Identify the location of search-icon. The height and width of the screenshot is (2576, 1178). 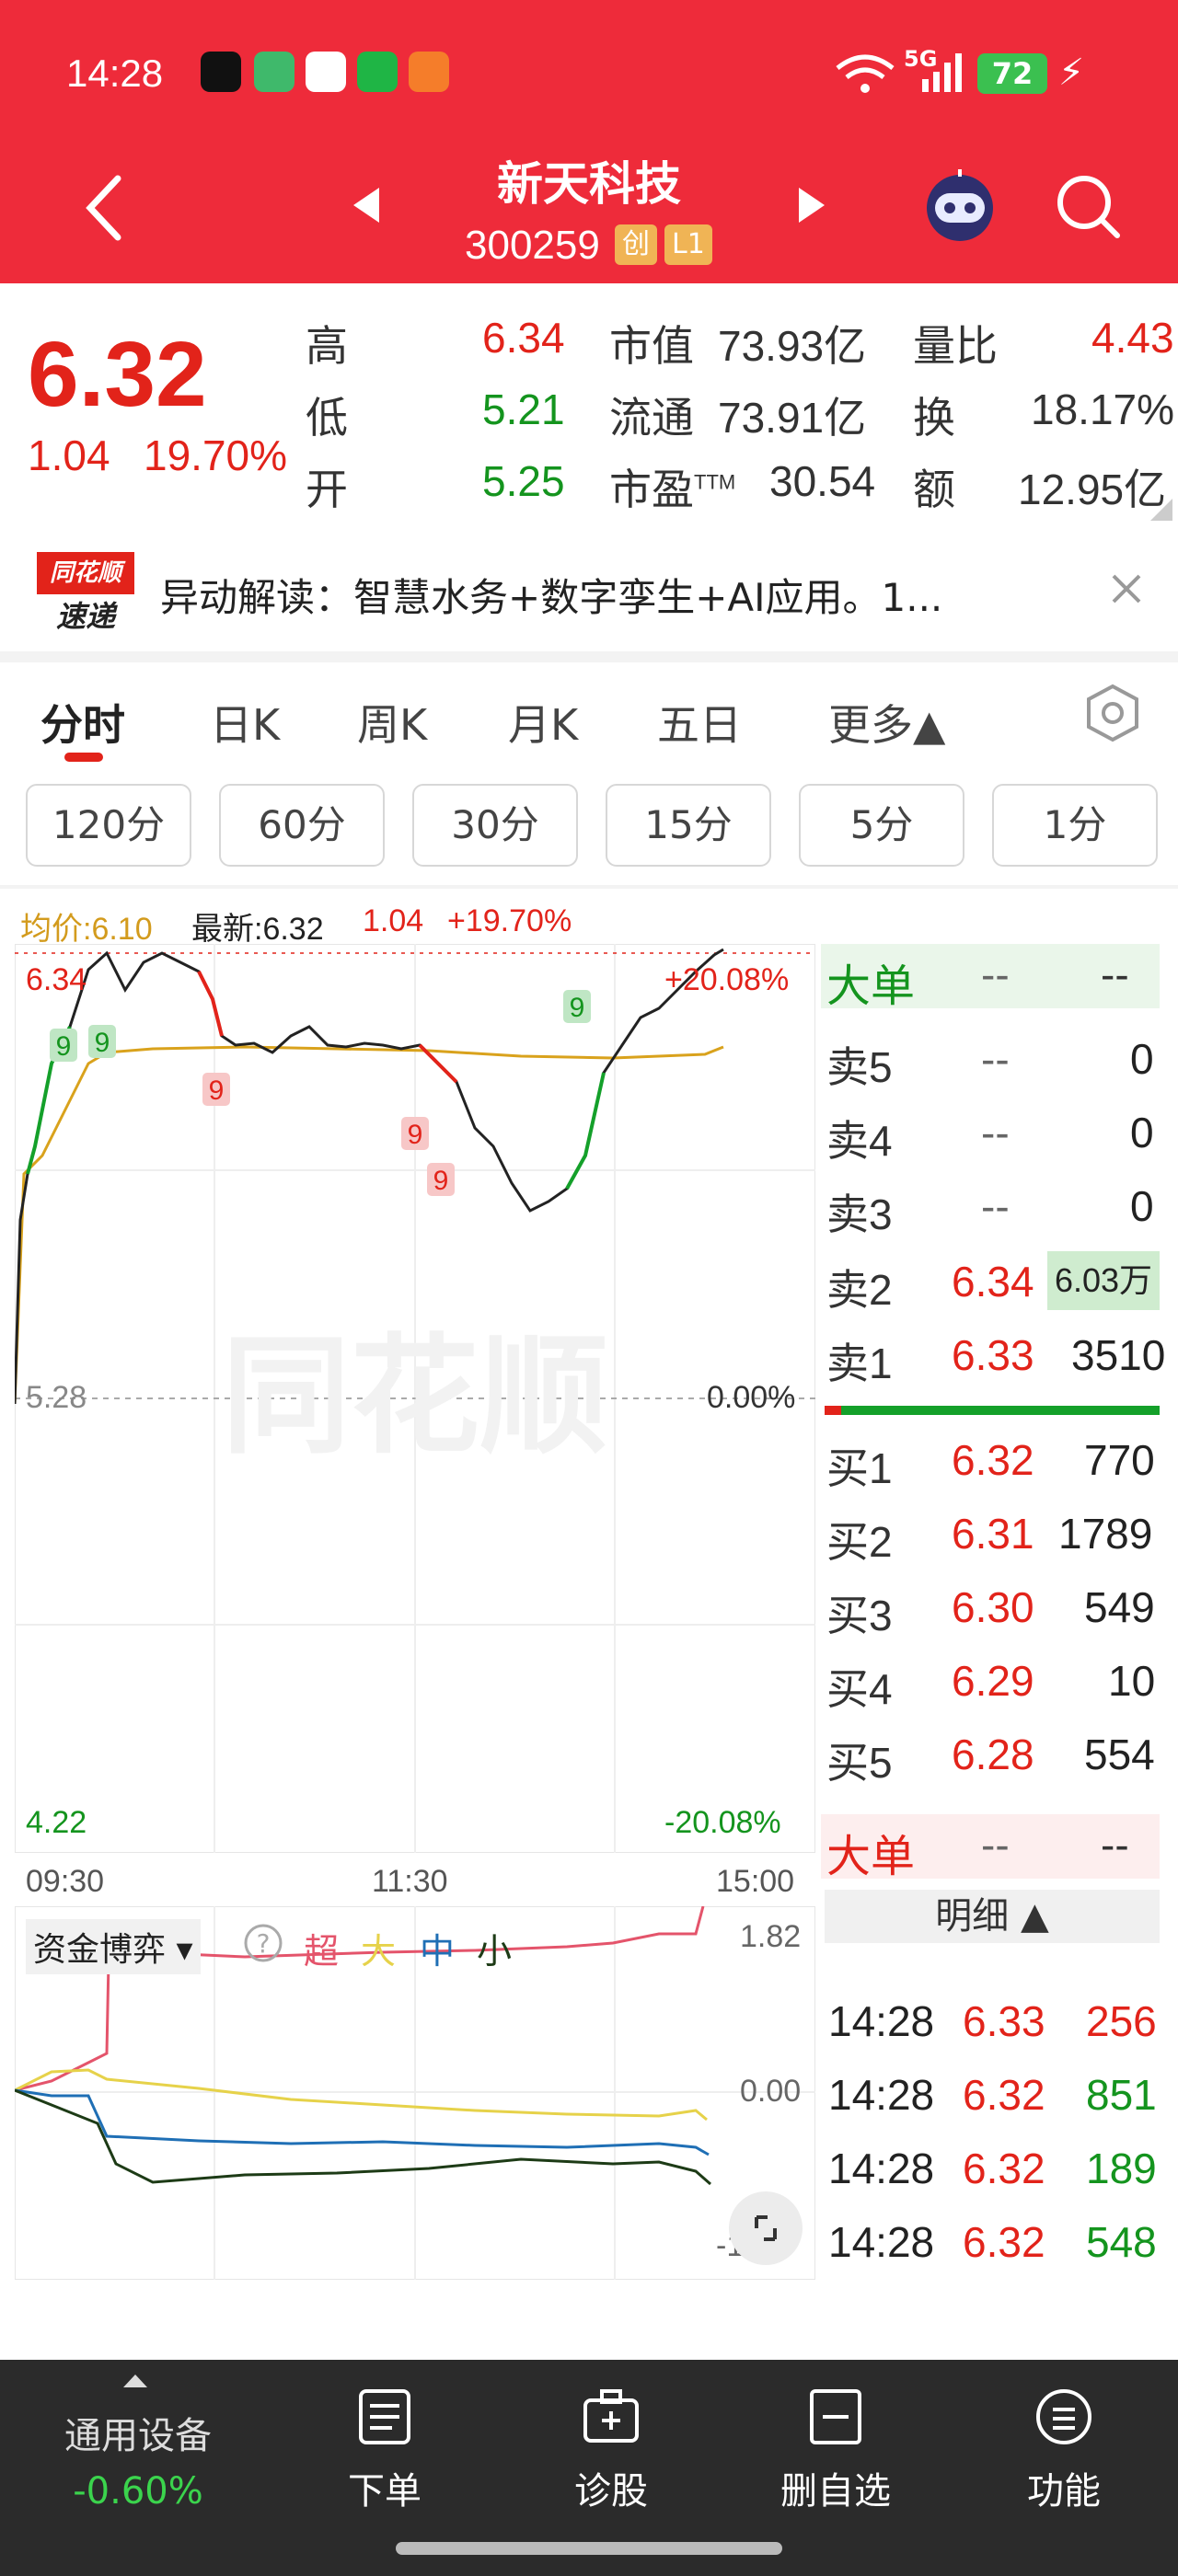
(1088, 206).